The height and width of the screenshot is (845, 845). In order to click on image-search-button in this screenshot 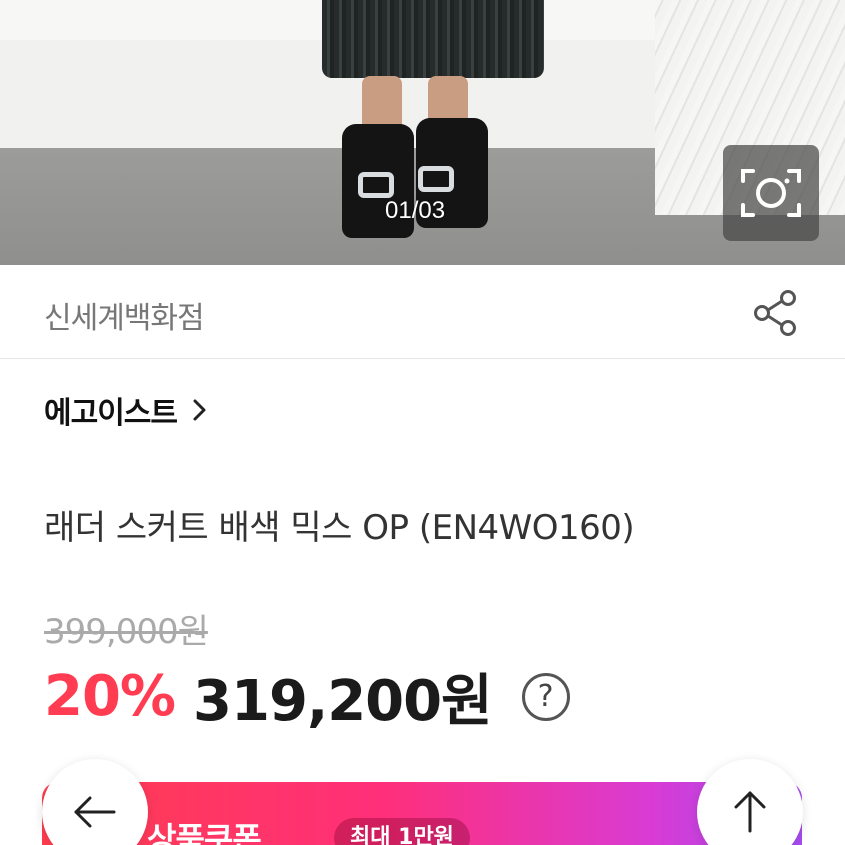, I will do `click(771, 193)`.